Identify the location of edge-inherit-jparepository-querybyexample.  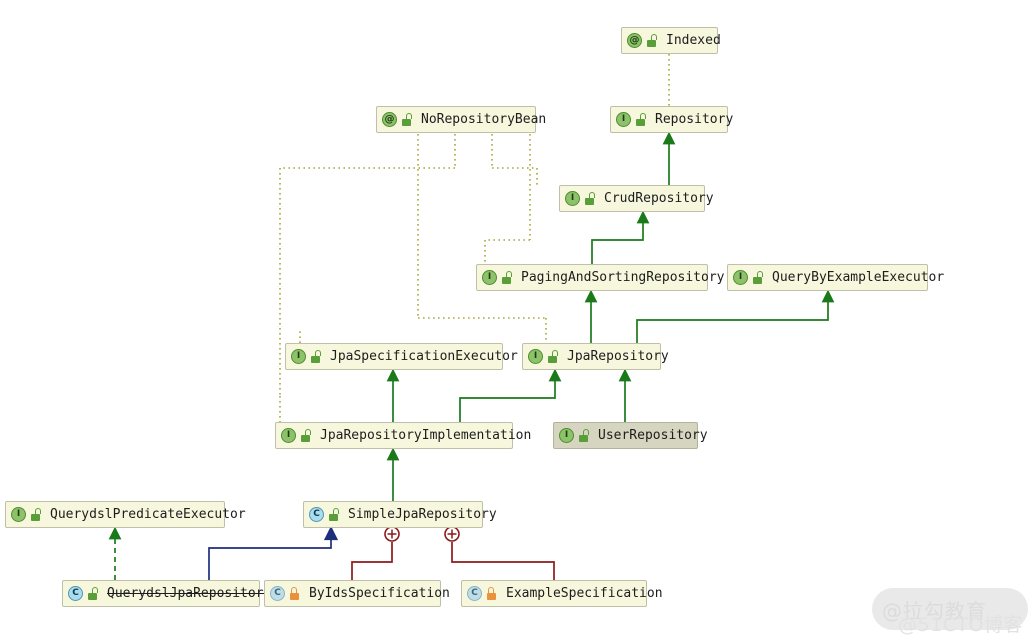
(735, 316).